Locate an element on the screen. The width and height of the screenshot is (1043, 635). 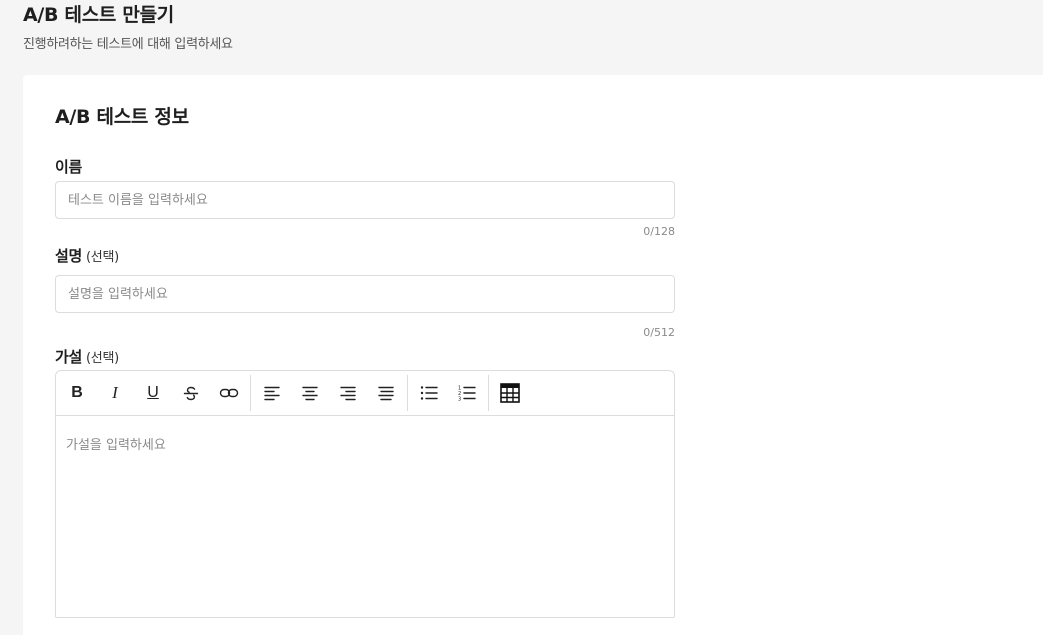
align-justify-icon is located at coordinates (386, 393).